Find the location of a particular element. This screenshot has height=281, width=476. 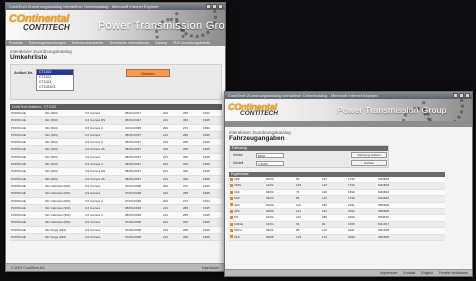

article-option: CT1024K1 is located at coordinates (55, 87).